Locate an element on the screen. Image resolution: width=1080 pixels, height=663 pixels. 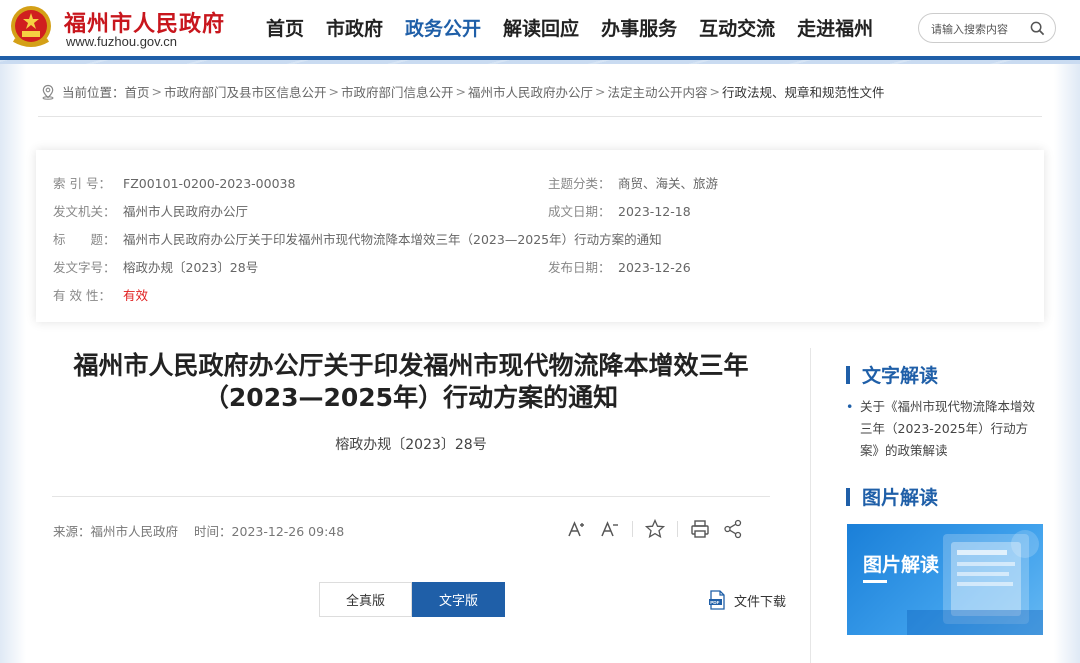
card-underline is located at coordinates (875, 581).